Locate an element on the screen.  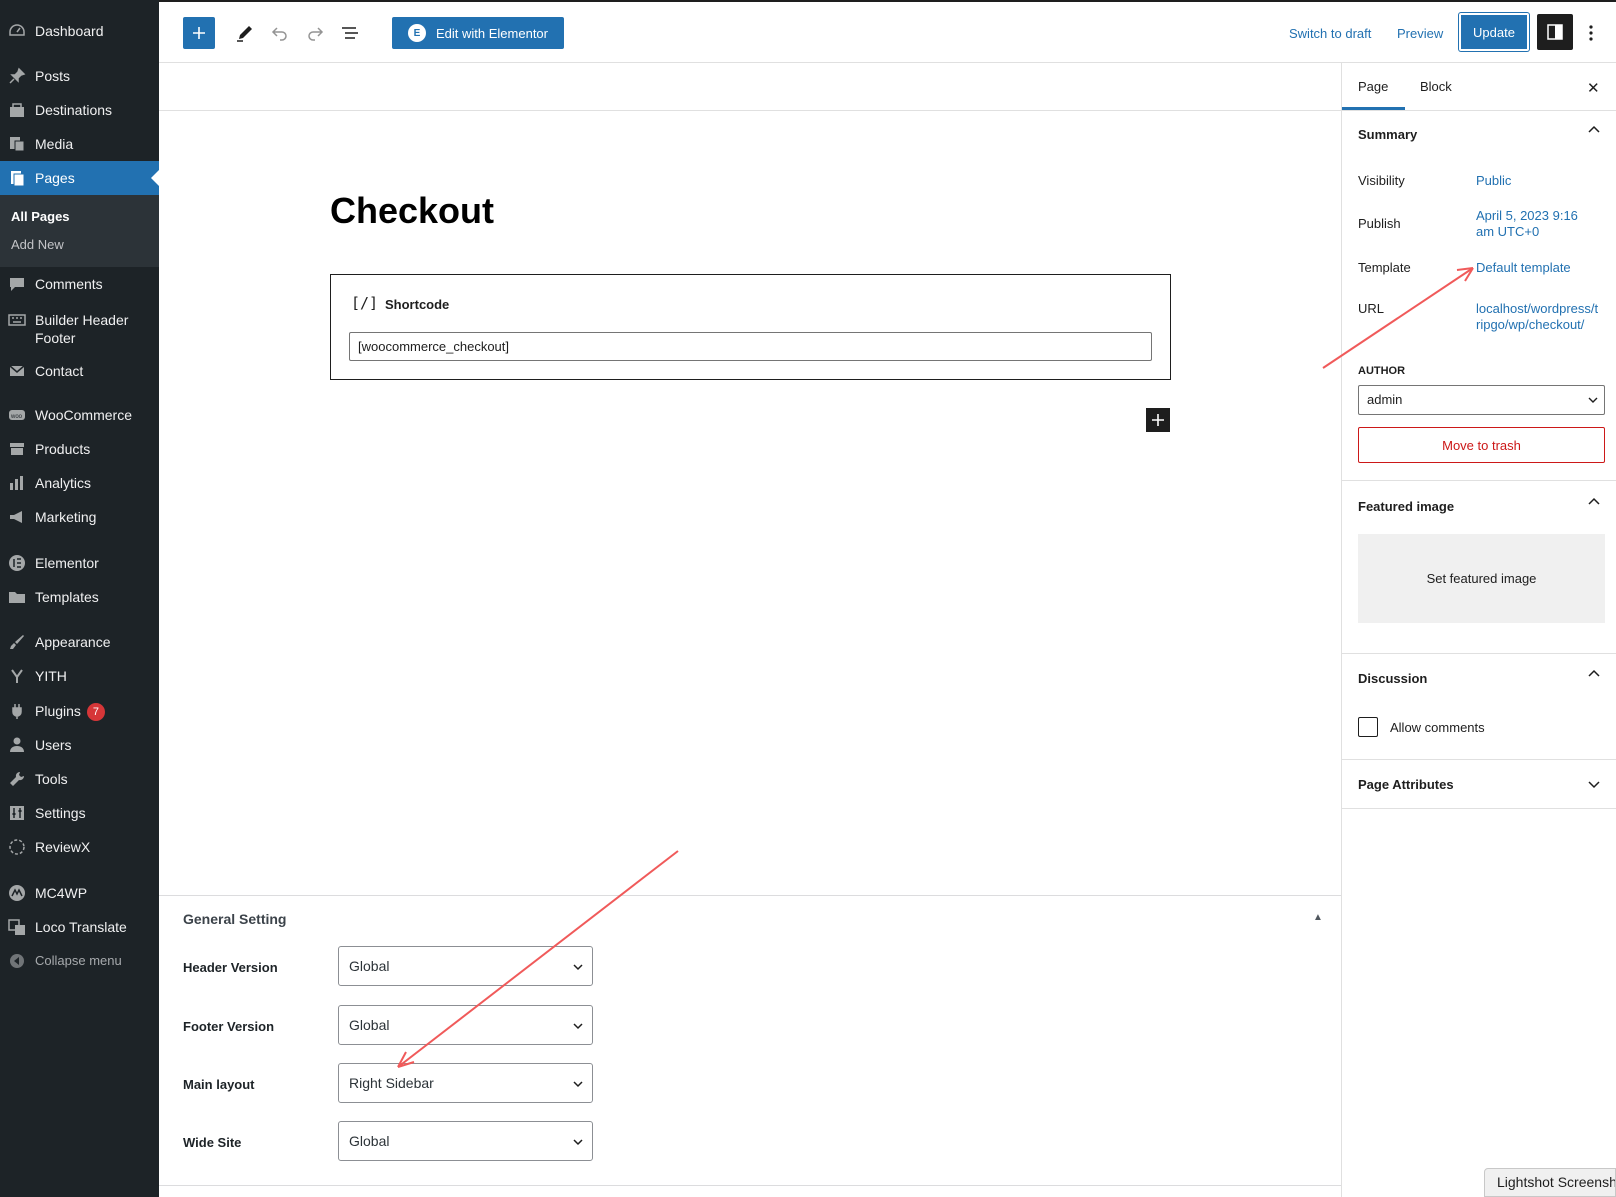
redo-button is located at coordinates (315, 33).